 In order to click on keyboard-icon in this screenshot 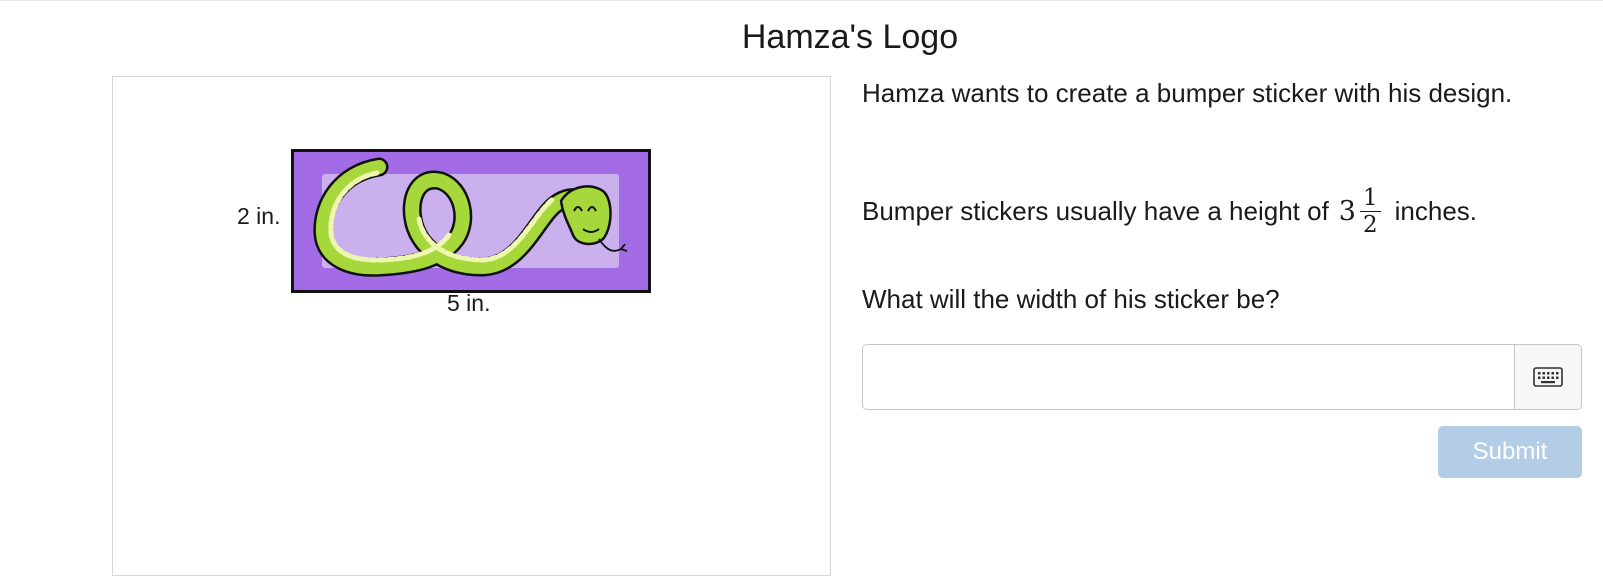, I will do `click(1548, 377)`.